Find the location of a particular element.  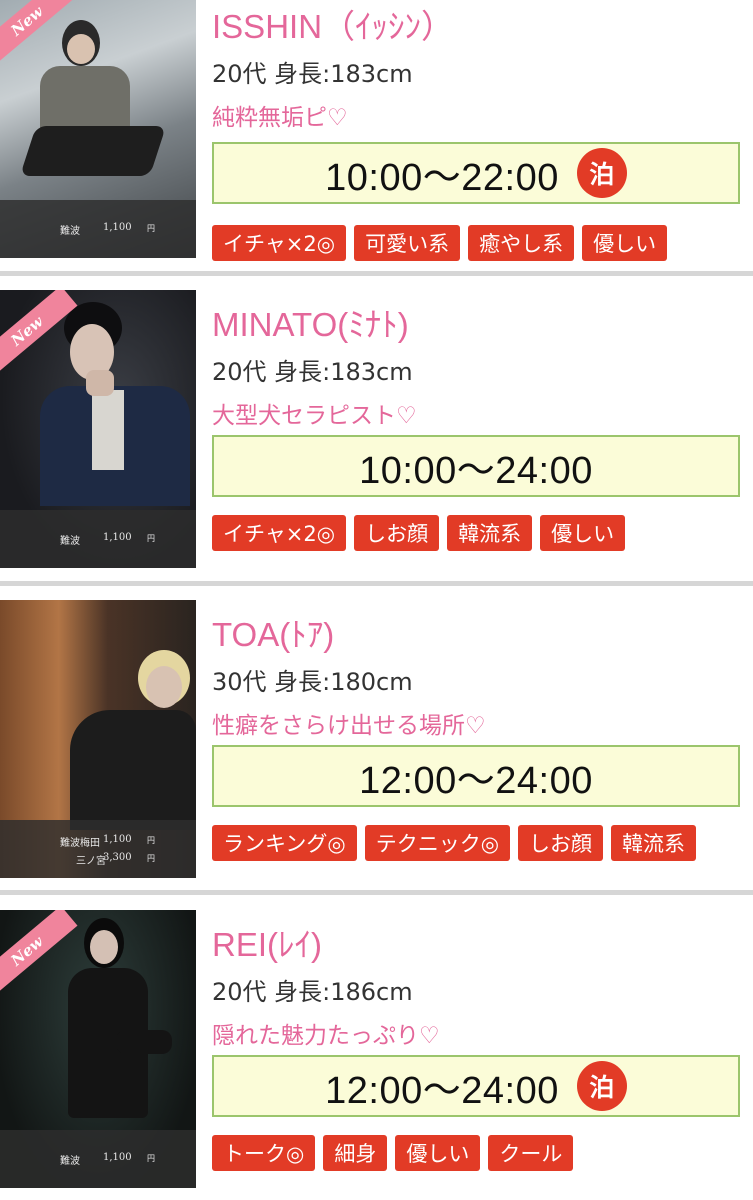

area-label: 難波梅田 is located at coordinates (80, 843).